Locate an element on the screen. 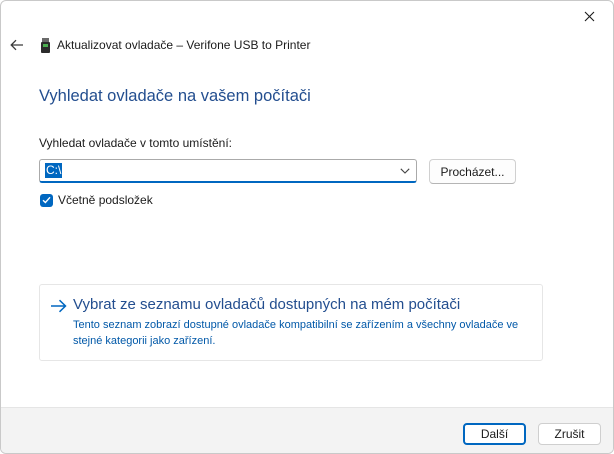 This screenshot has width=614, height=454. include-subfolders-option: Včetně podsložek is located at coordinates (96, 200).